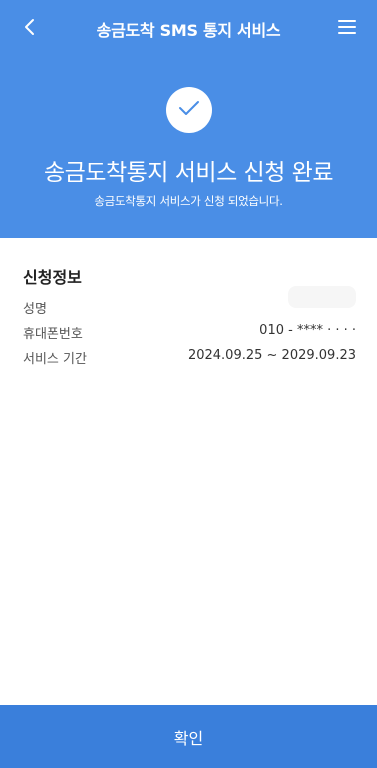  Describe the element at coordinates (53, 334) in the screenshot. I see `info-label: 휴대폰번호` at that location.